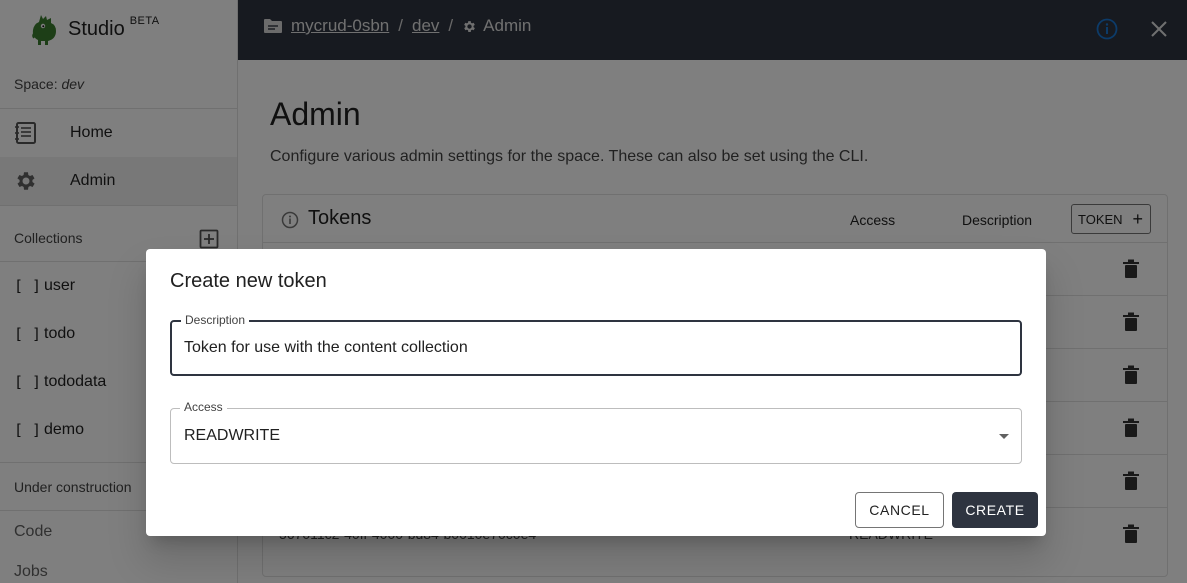 The height and width of the screenshot is (583, 1187). I want to click on dialog-title: Create new token, so click(248, 281).